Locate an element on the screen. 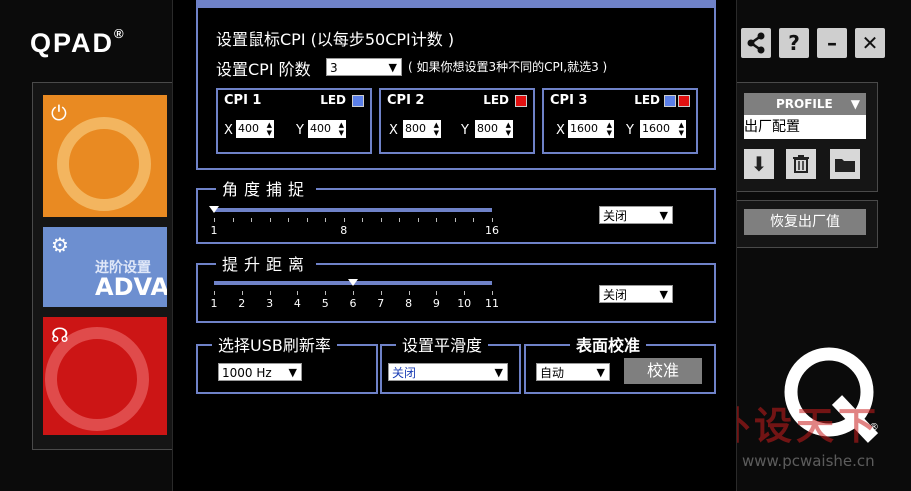  reset-panel: 恢复出厂值 is located at coordinates (806, 224).